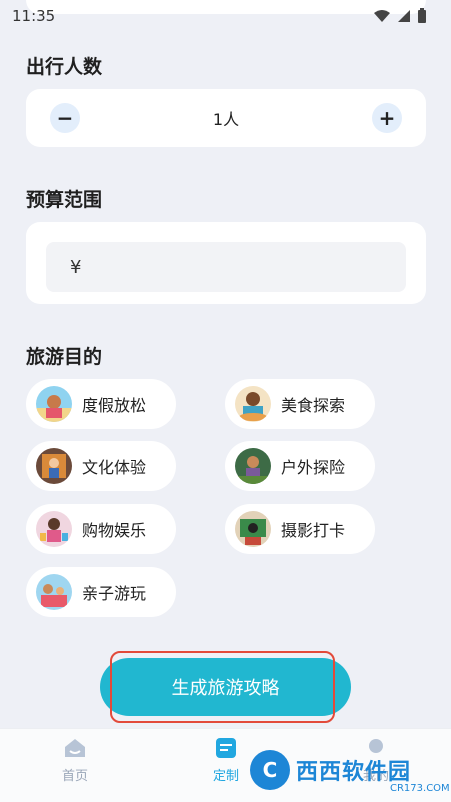 Image resolution: width=451 pixels, height=802 pixels. Describe the element at coordinates (422, 15) in the screenshot. I see `battery-icon` at that location.